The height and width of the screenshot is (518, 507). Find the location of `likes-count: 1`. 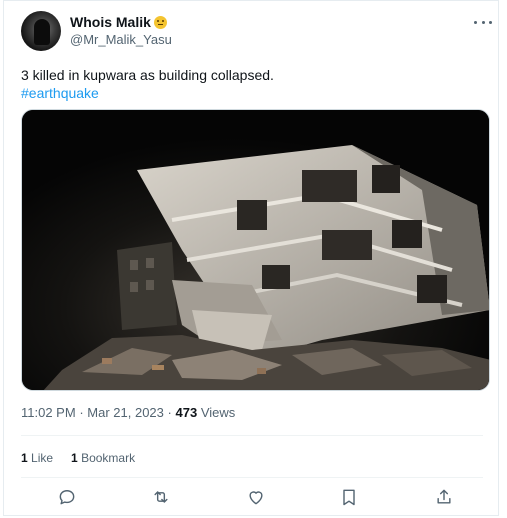

likes-count: 1 is located at coordinates (24, 458).